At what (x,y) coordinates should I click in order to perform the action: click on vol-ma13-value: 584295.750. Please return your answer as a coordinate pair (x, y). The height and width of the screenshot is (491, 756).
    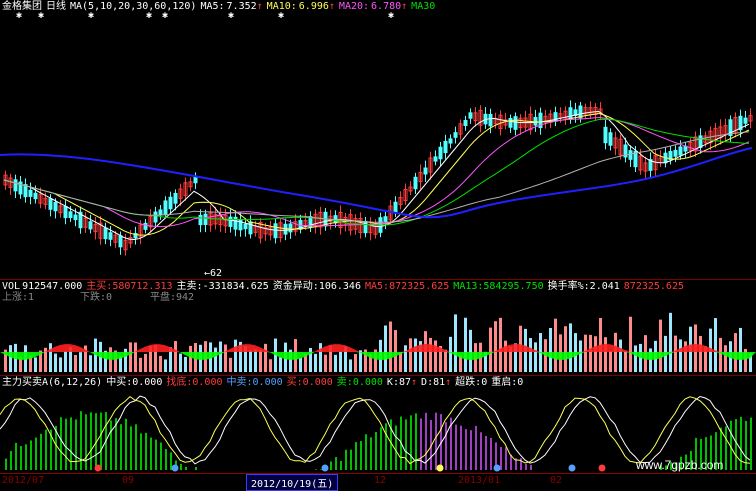
    Looking at the image, I should click on (513, 286).